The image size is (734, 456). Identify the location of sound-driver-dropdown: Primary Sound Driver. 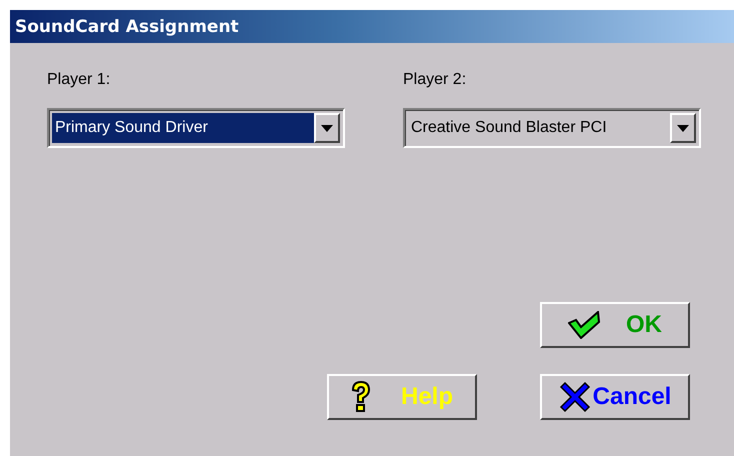
(196, 128).